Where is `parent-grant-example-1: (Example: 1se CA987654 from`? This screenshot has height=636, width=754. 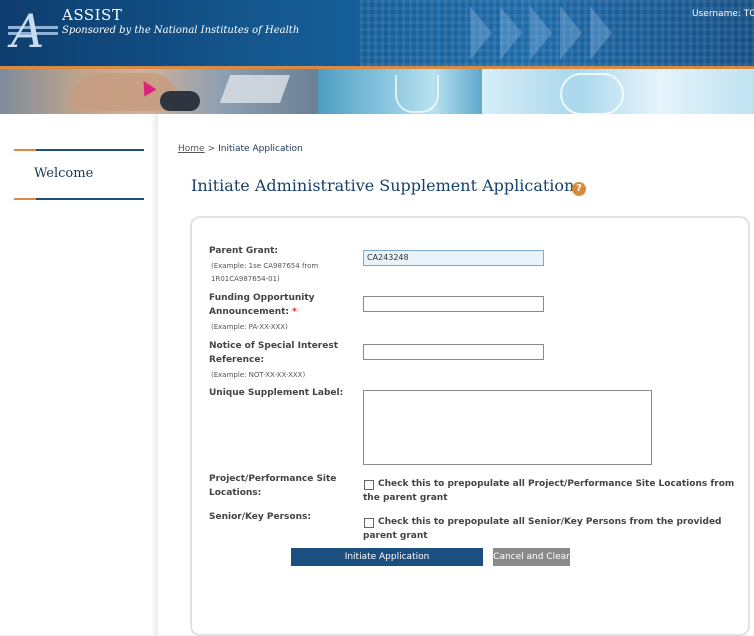
parent-grant-example-1: (Example: 1se CA987654 from is located at coordinates (265, 266).